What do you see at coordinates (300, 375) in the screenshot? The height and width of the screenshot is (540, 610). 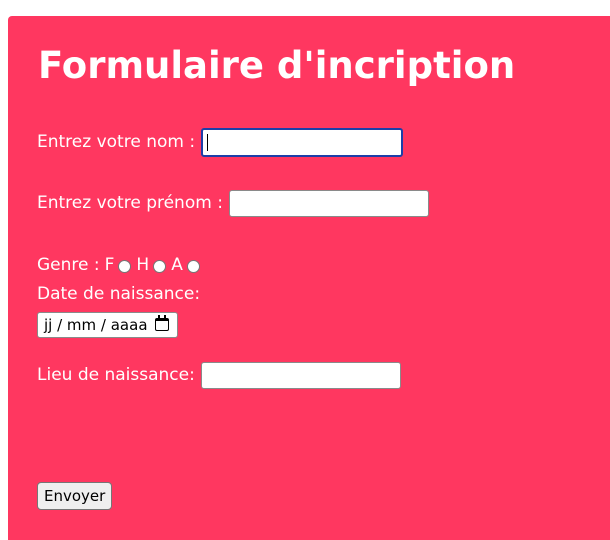 I see `lieu-input` at bounding box center [300, 375].